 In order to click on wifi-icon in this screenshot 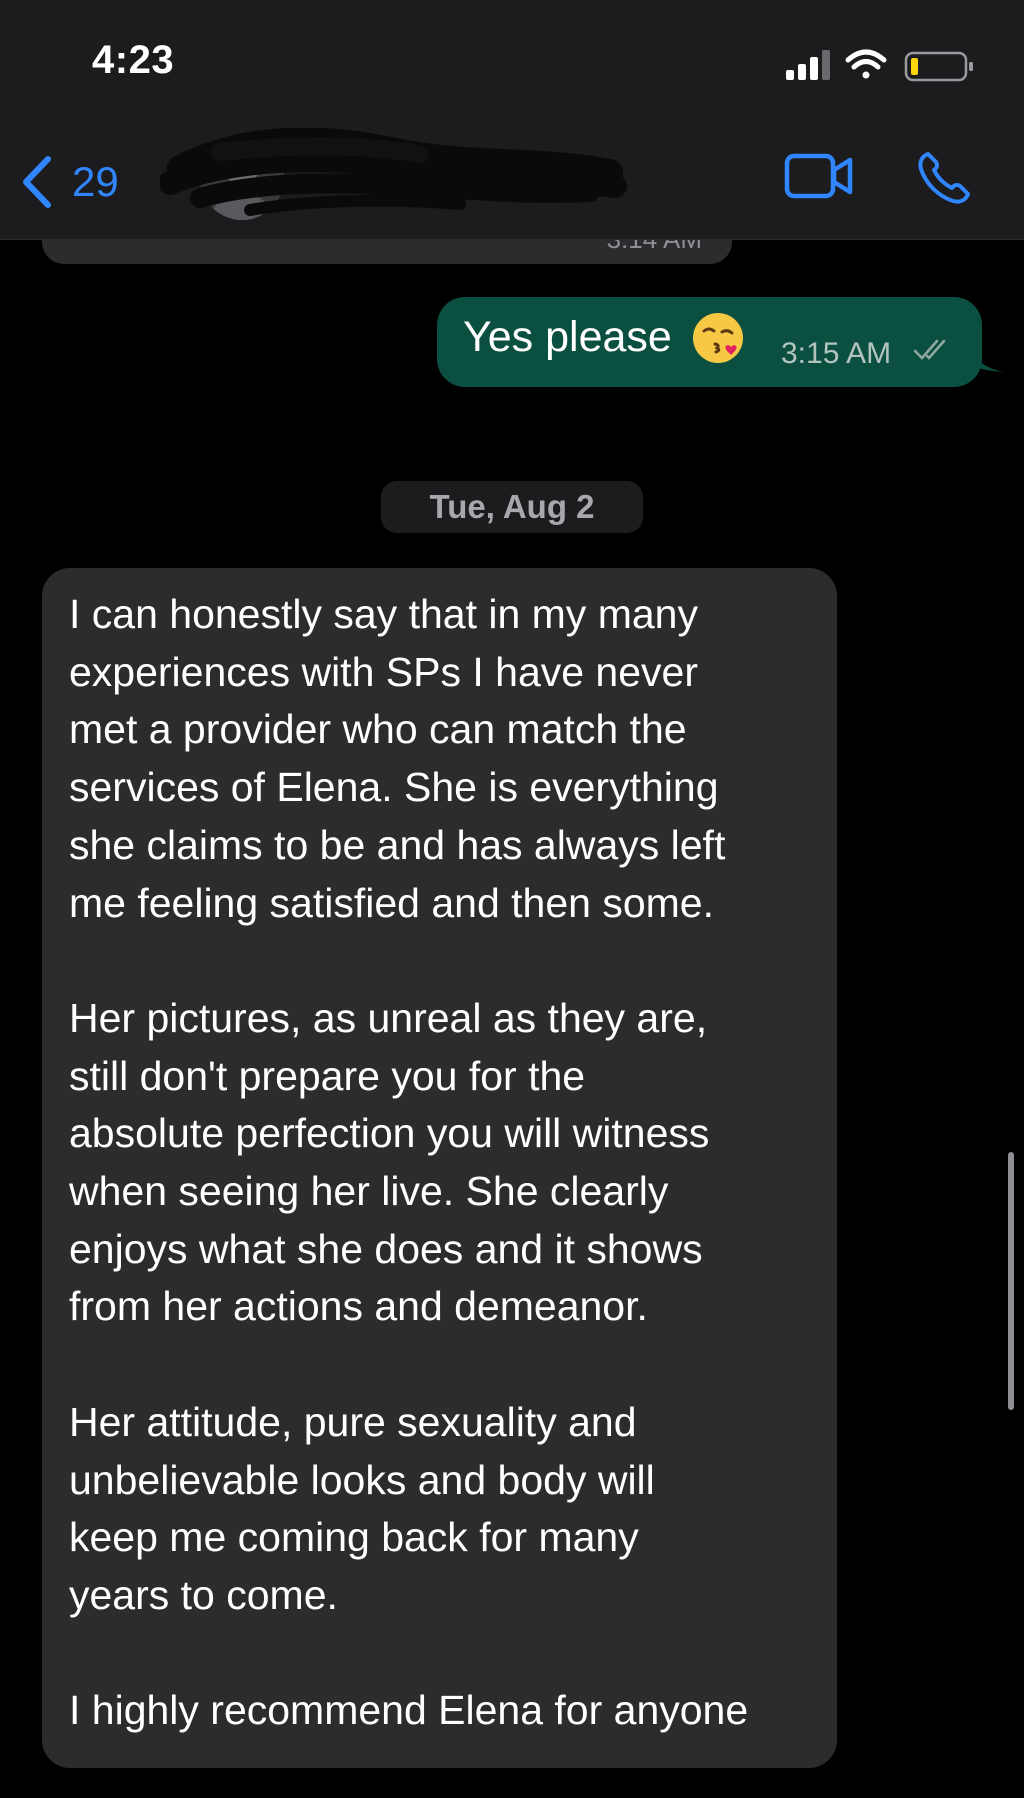, I will do `click(866, 64)`.